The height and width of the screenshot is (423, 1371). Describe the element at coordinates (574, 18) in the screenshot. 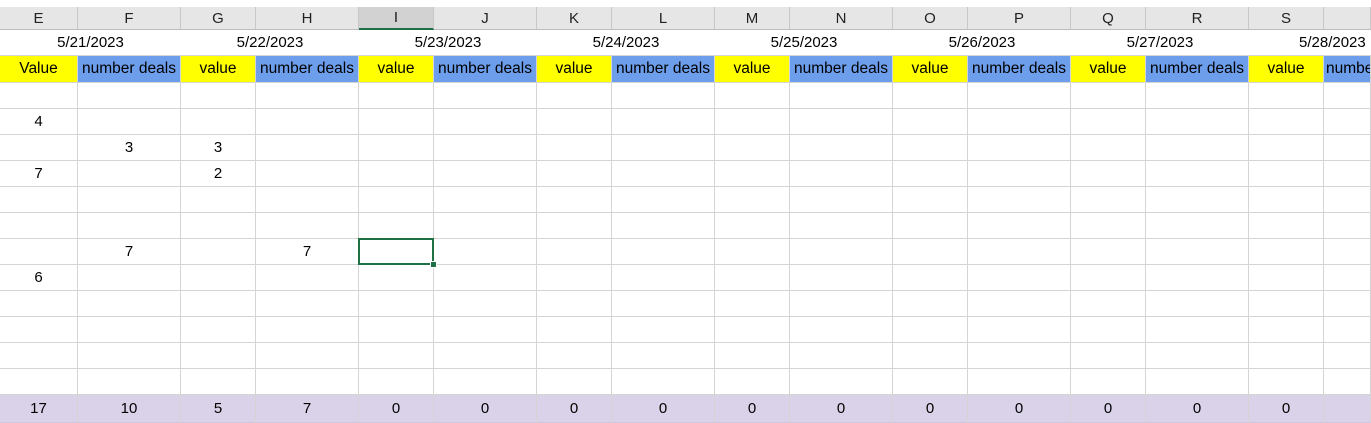

I see `column-header-k: K` at that location.